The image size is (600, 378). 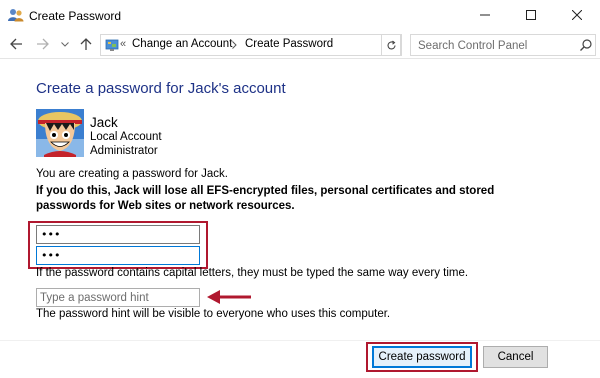 What do you see at coordinates (124, 151) in the screenshot?
I see `account-role: Administrator` at bounding box center [124, 151].